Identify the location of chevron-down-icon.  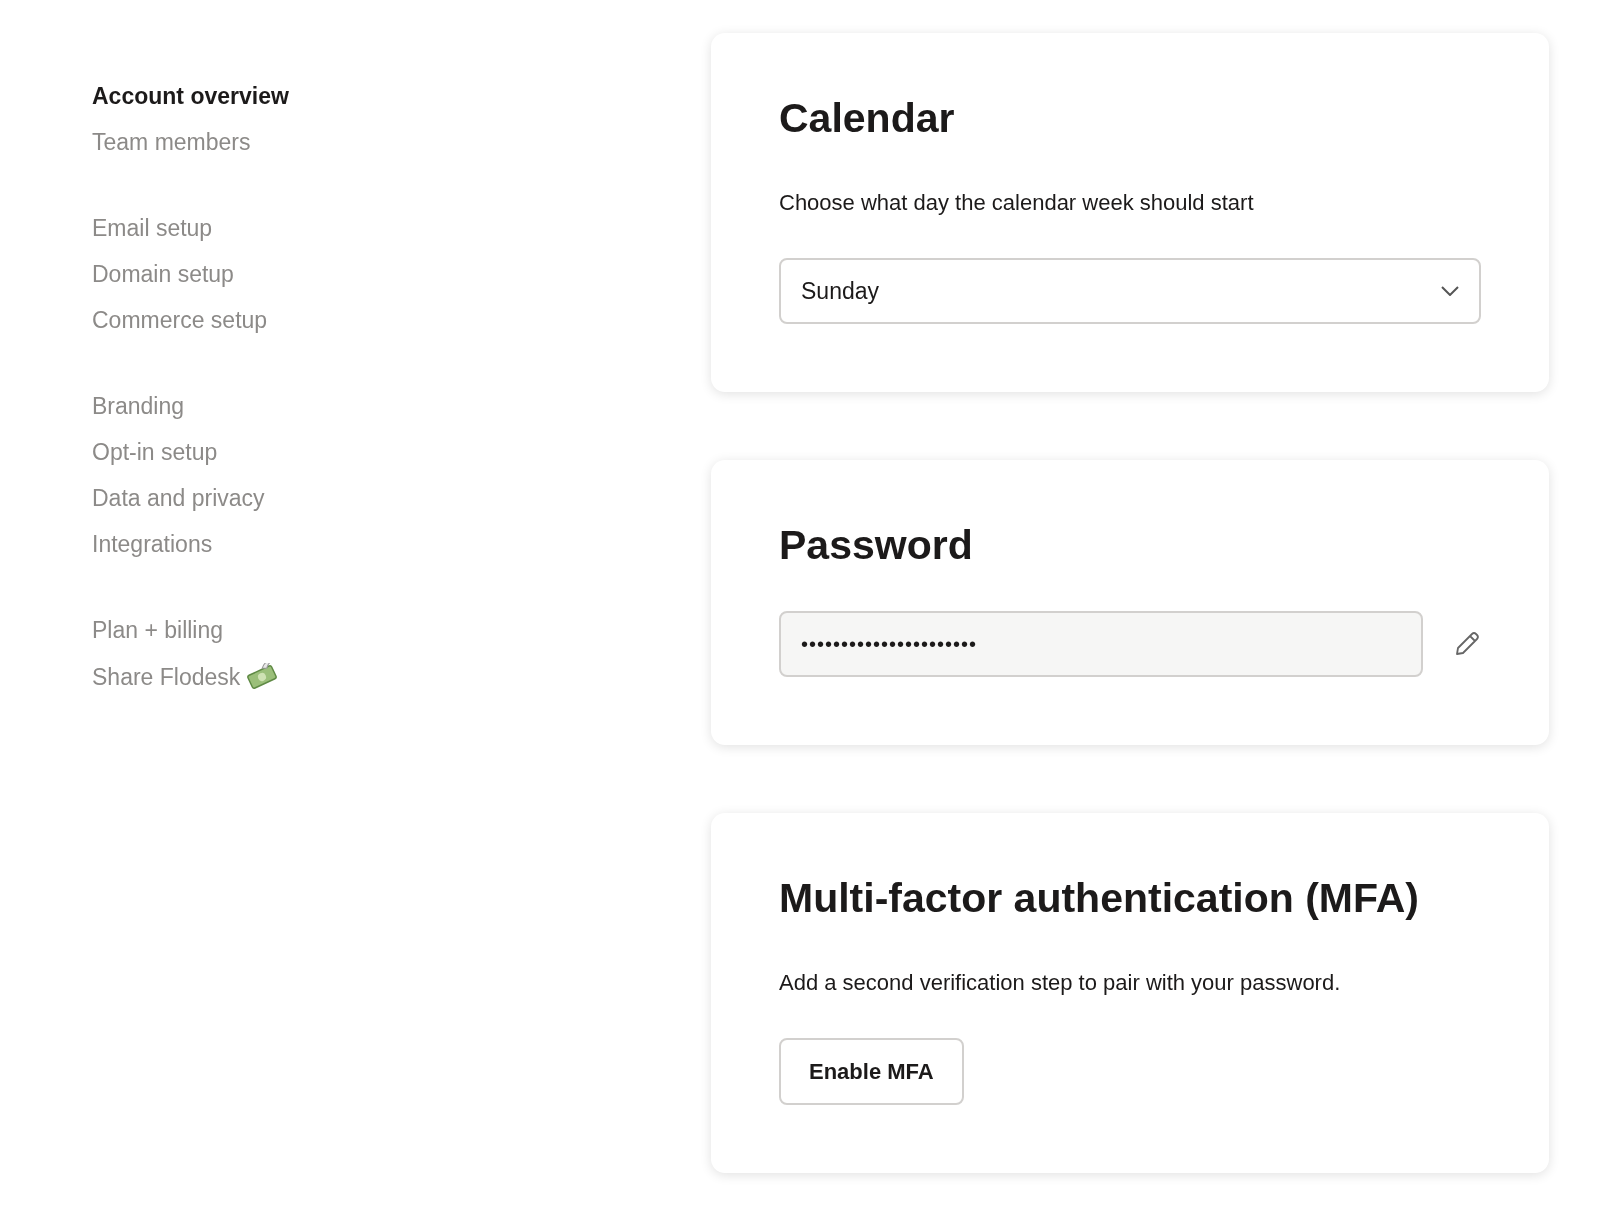
(1450, 291).